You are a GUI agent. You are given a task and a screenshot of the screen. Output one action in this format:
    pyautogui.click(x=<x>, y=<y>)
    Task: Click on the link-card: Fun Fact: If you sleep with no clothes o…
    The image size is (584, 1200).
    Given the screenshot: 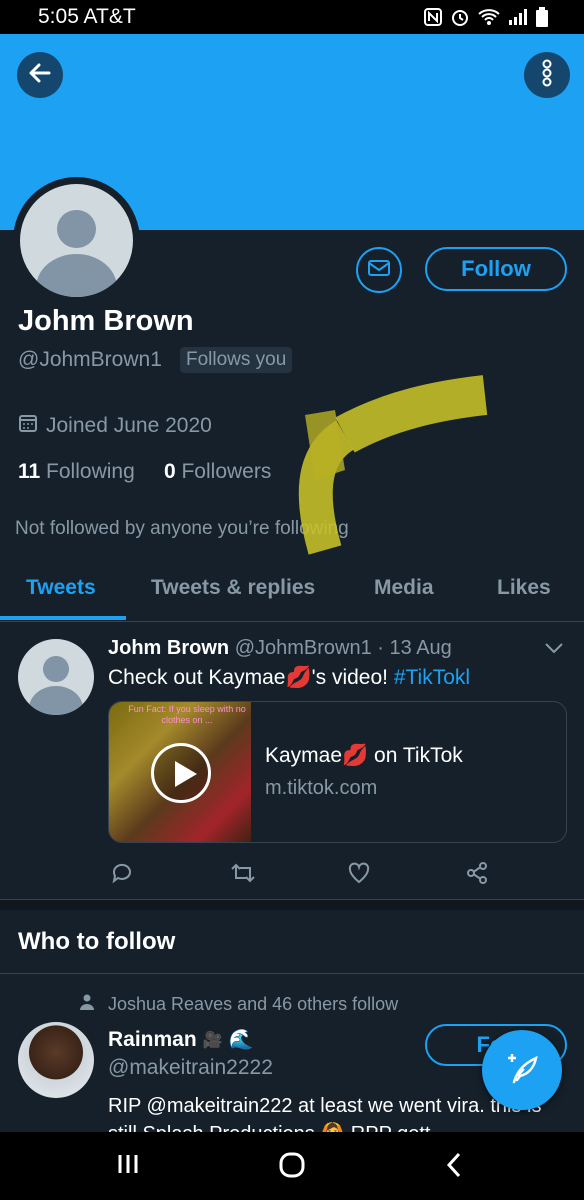 What is the action you would take?
    pyautogui.click(x=337, y=772)
    